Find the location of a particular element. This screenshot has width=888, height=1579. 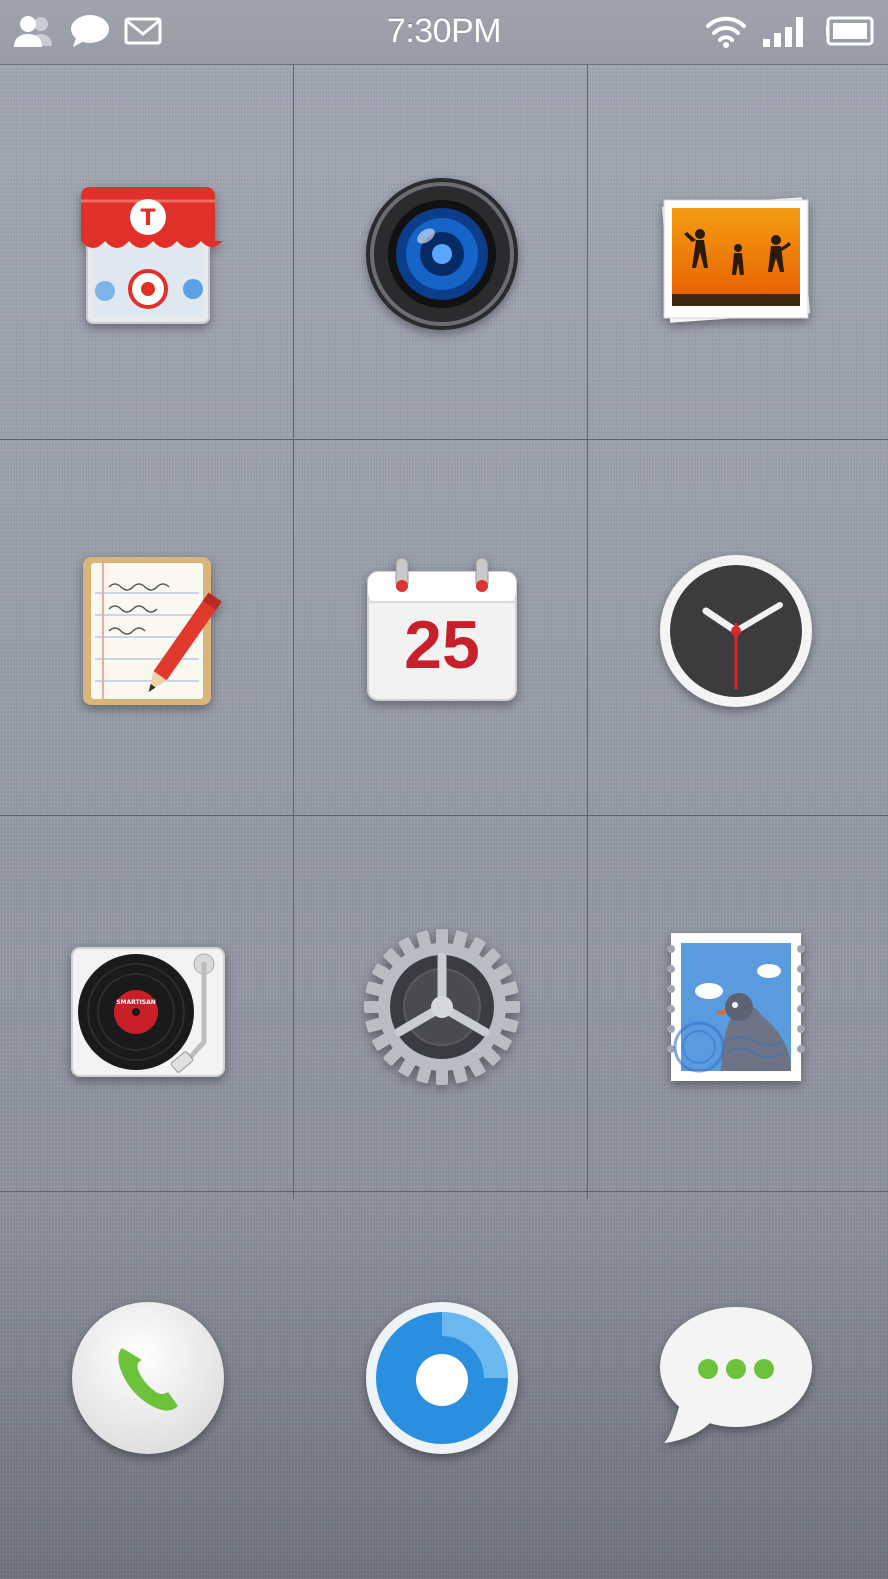

settings is located at coordinates (442, 1007).